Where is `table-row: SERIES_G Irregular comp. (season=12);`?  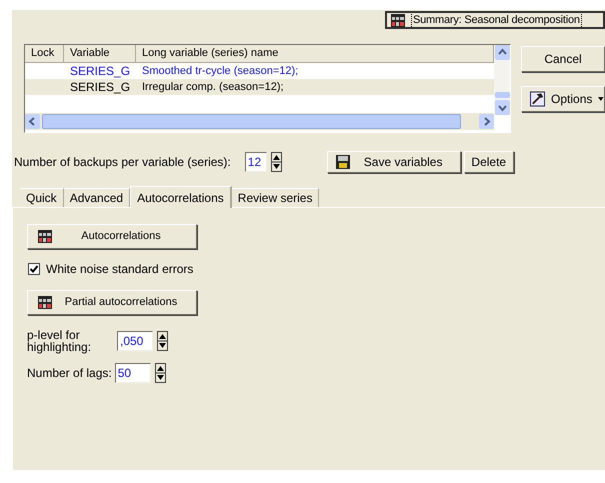 table-row: SERIES_G Irregular comp. (season=12); is located at coordinates (259, 87).